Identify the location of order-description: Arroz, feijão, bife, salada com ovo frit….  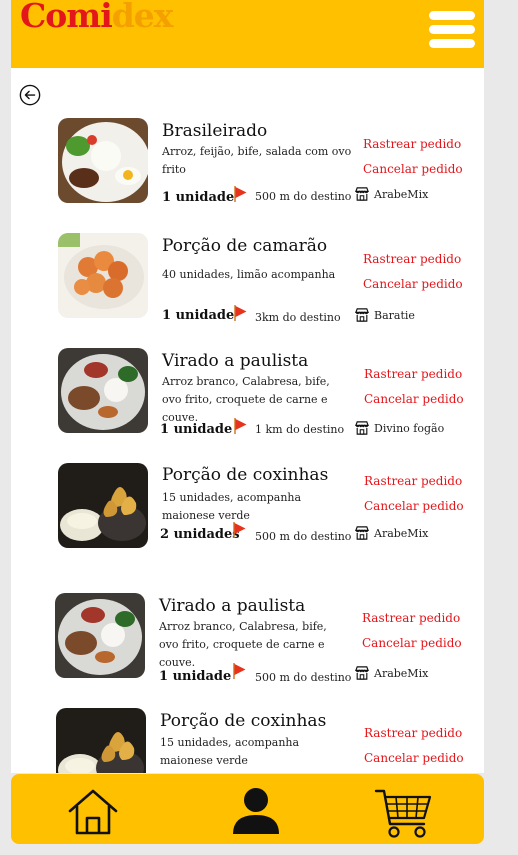
(257, 160).